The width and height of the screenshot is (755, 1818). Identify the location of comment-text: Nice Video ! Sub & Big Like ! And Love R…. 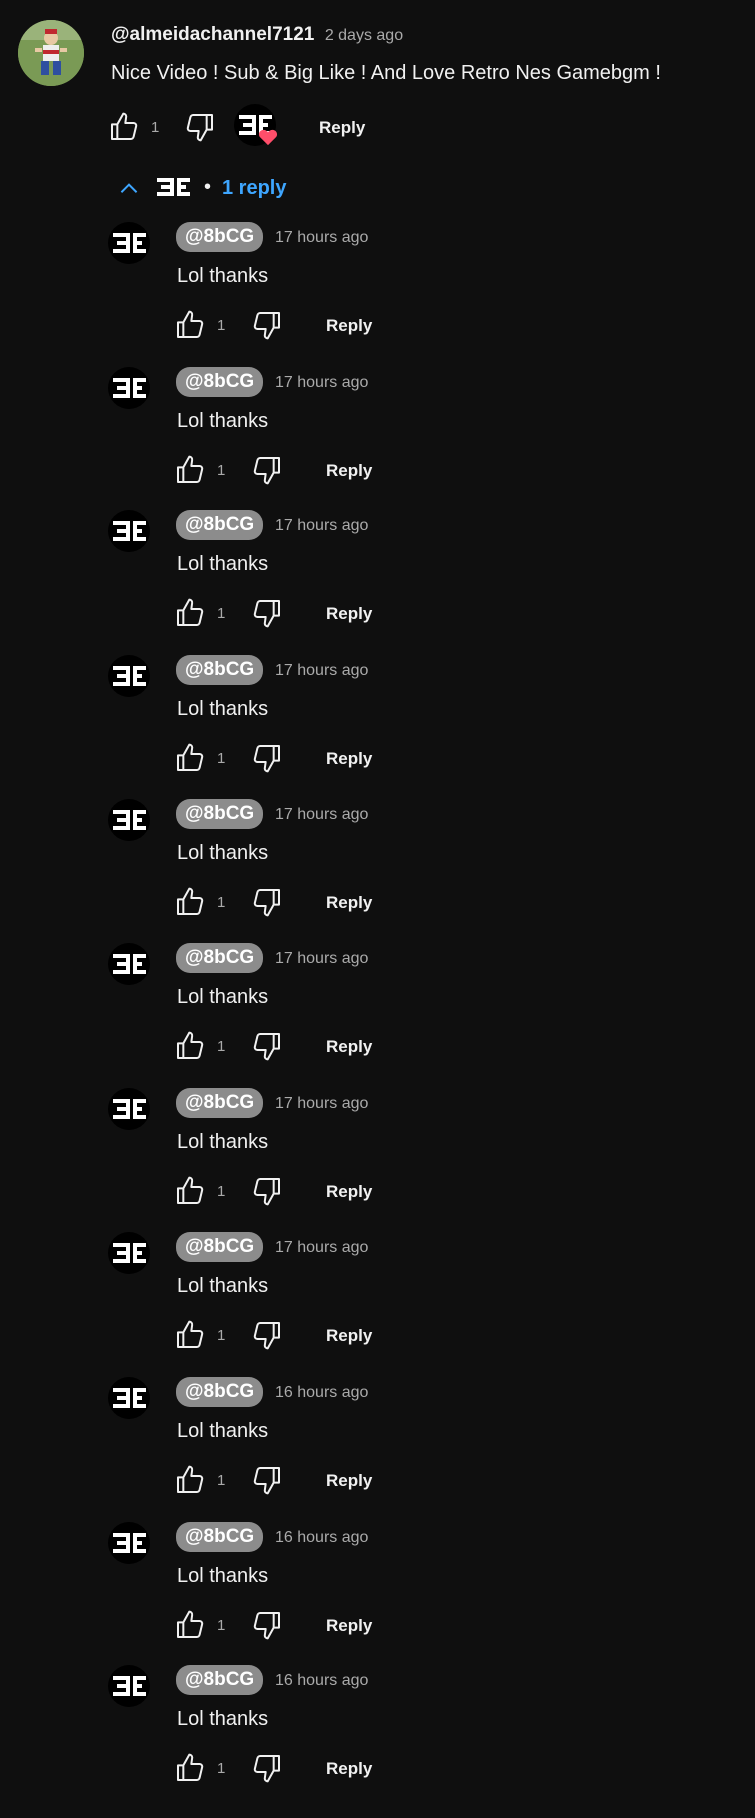
(386, 73).